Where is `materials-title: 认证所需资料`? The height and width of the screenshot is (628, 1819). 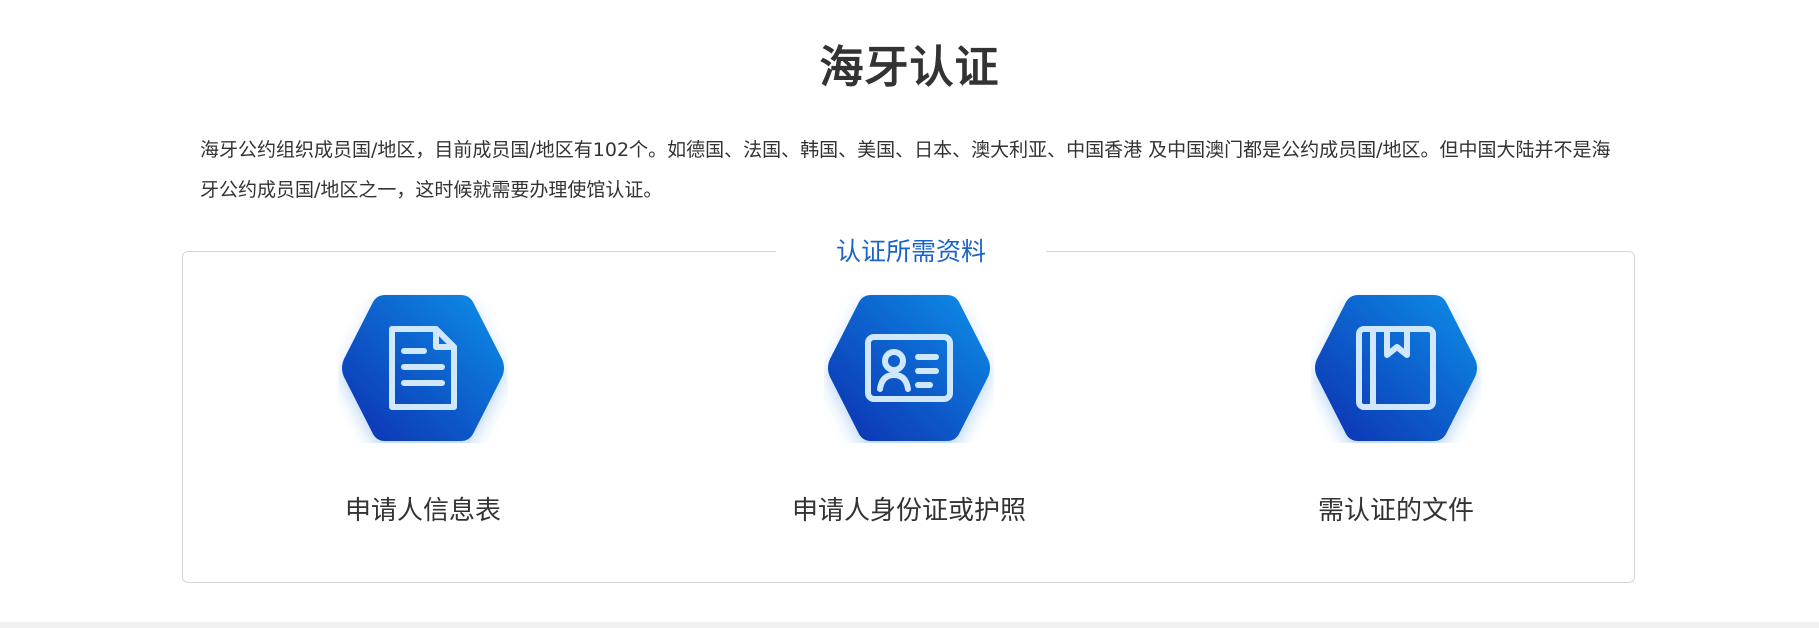 materials-title: 认证所需资料 is located at coordinates (911, 252).